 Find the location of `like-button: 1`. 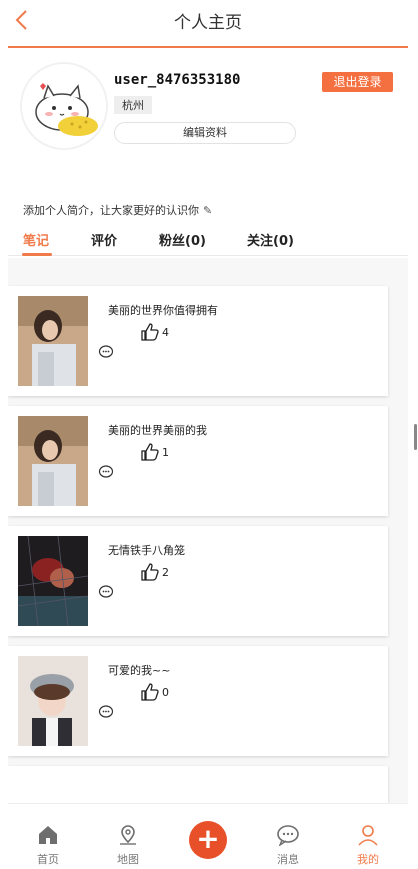

like-button: 1 is located at coordinates (154, 452).